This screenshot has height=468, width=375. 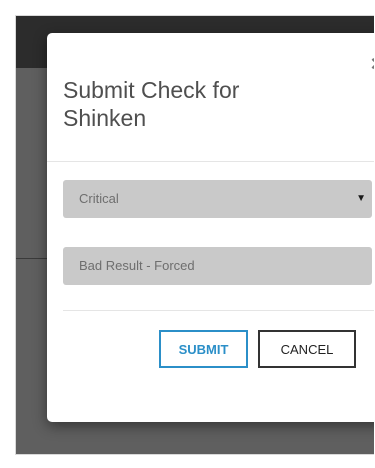 I want to click on backdrop-divider, so click(x=31, y=258).